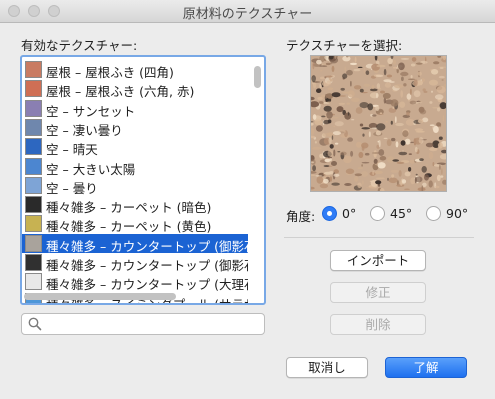 The image size is (495, 399). What do you see at coordinates (378, 260) in the screenshot?
I see `import-button: インポート` at bounding box center [378, 260].